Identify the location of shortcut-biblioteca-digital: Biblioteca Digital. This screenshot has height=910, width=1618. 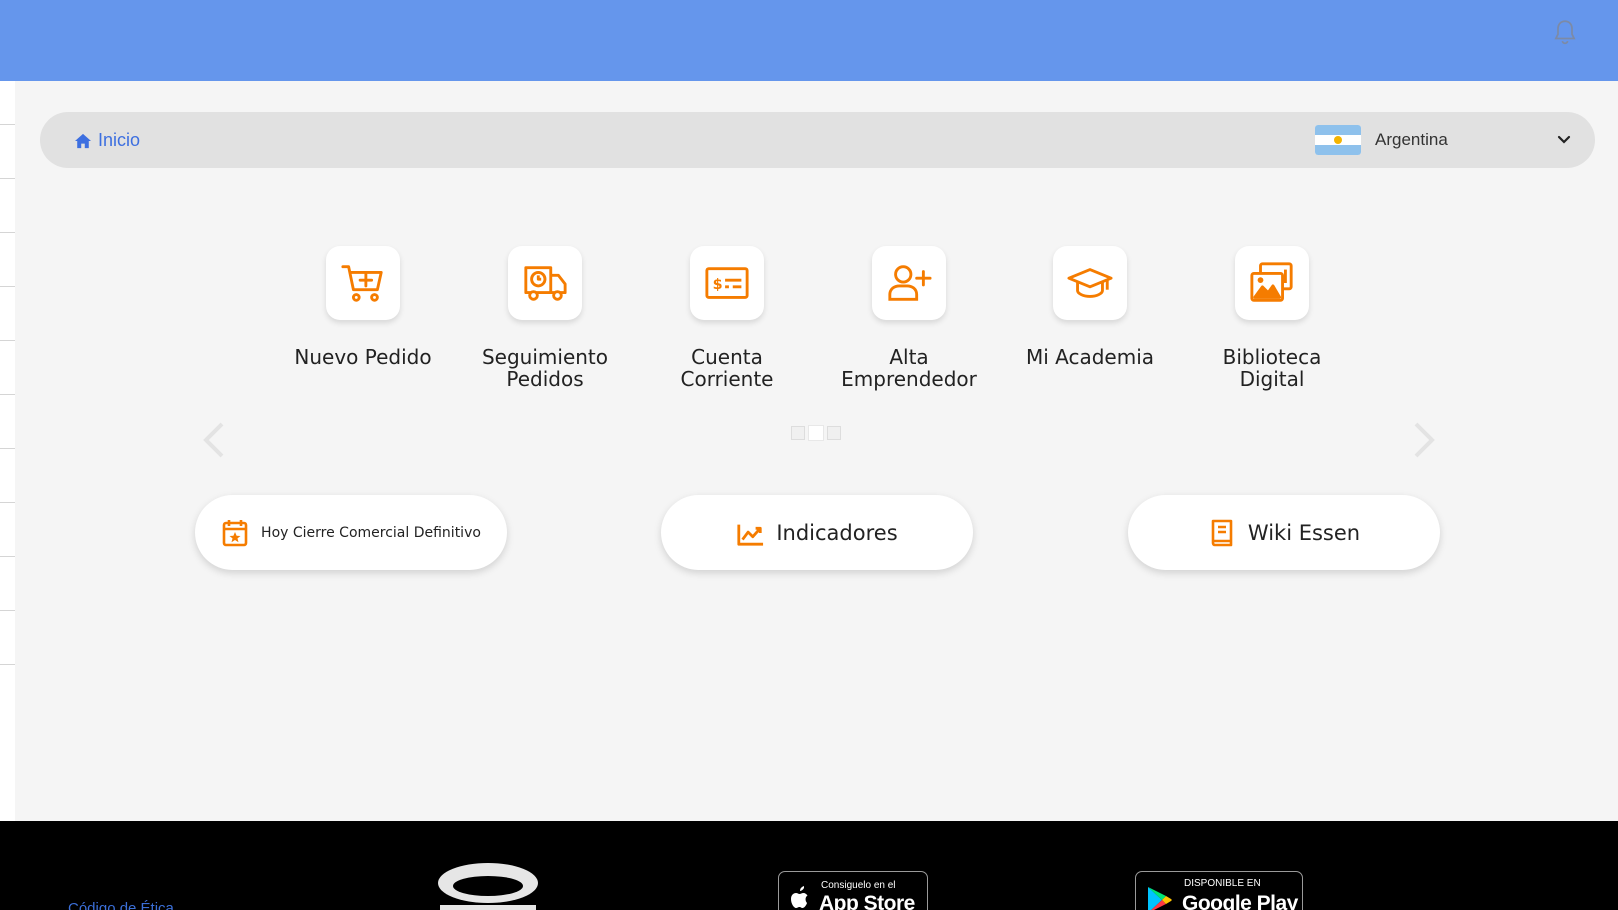
(1272, 318).